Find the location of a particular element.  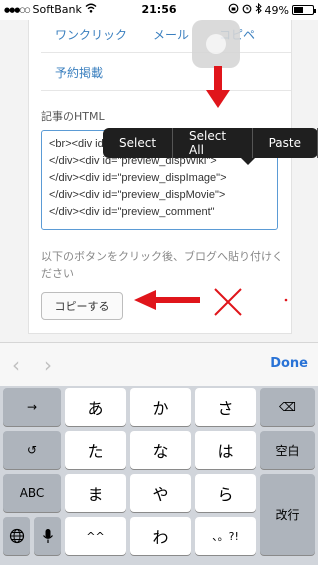

abc-key: ABC is located at coordinates (32, 493).